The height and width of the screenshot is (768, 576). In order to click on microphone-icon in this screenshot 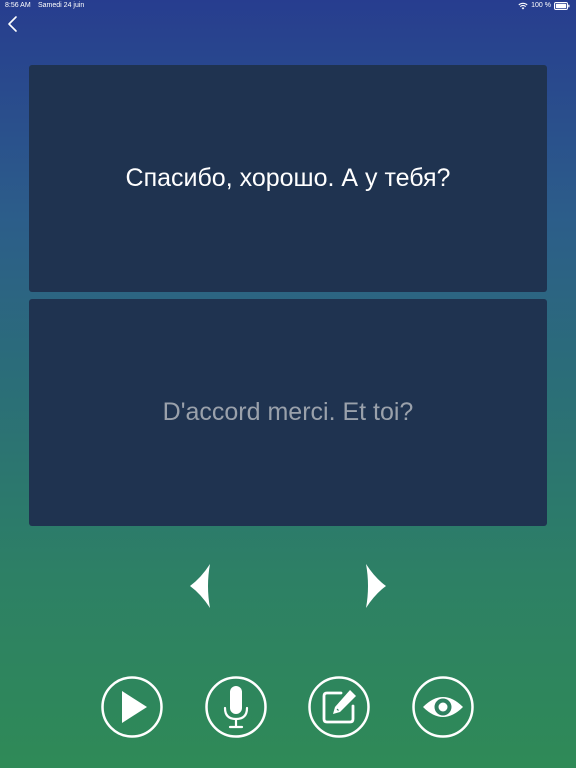, I will do `click(236, 707)`.